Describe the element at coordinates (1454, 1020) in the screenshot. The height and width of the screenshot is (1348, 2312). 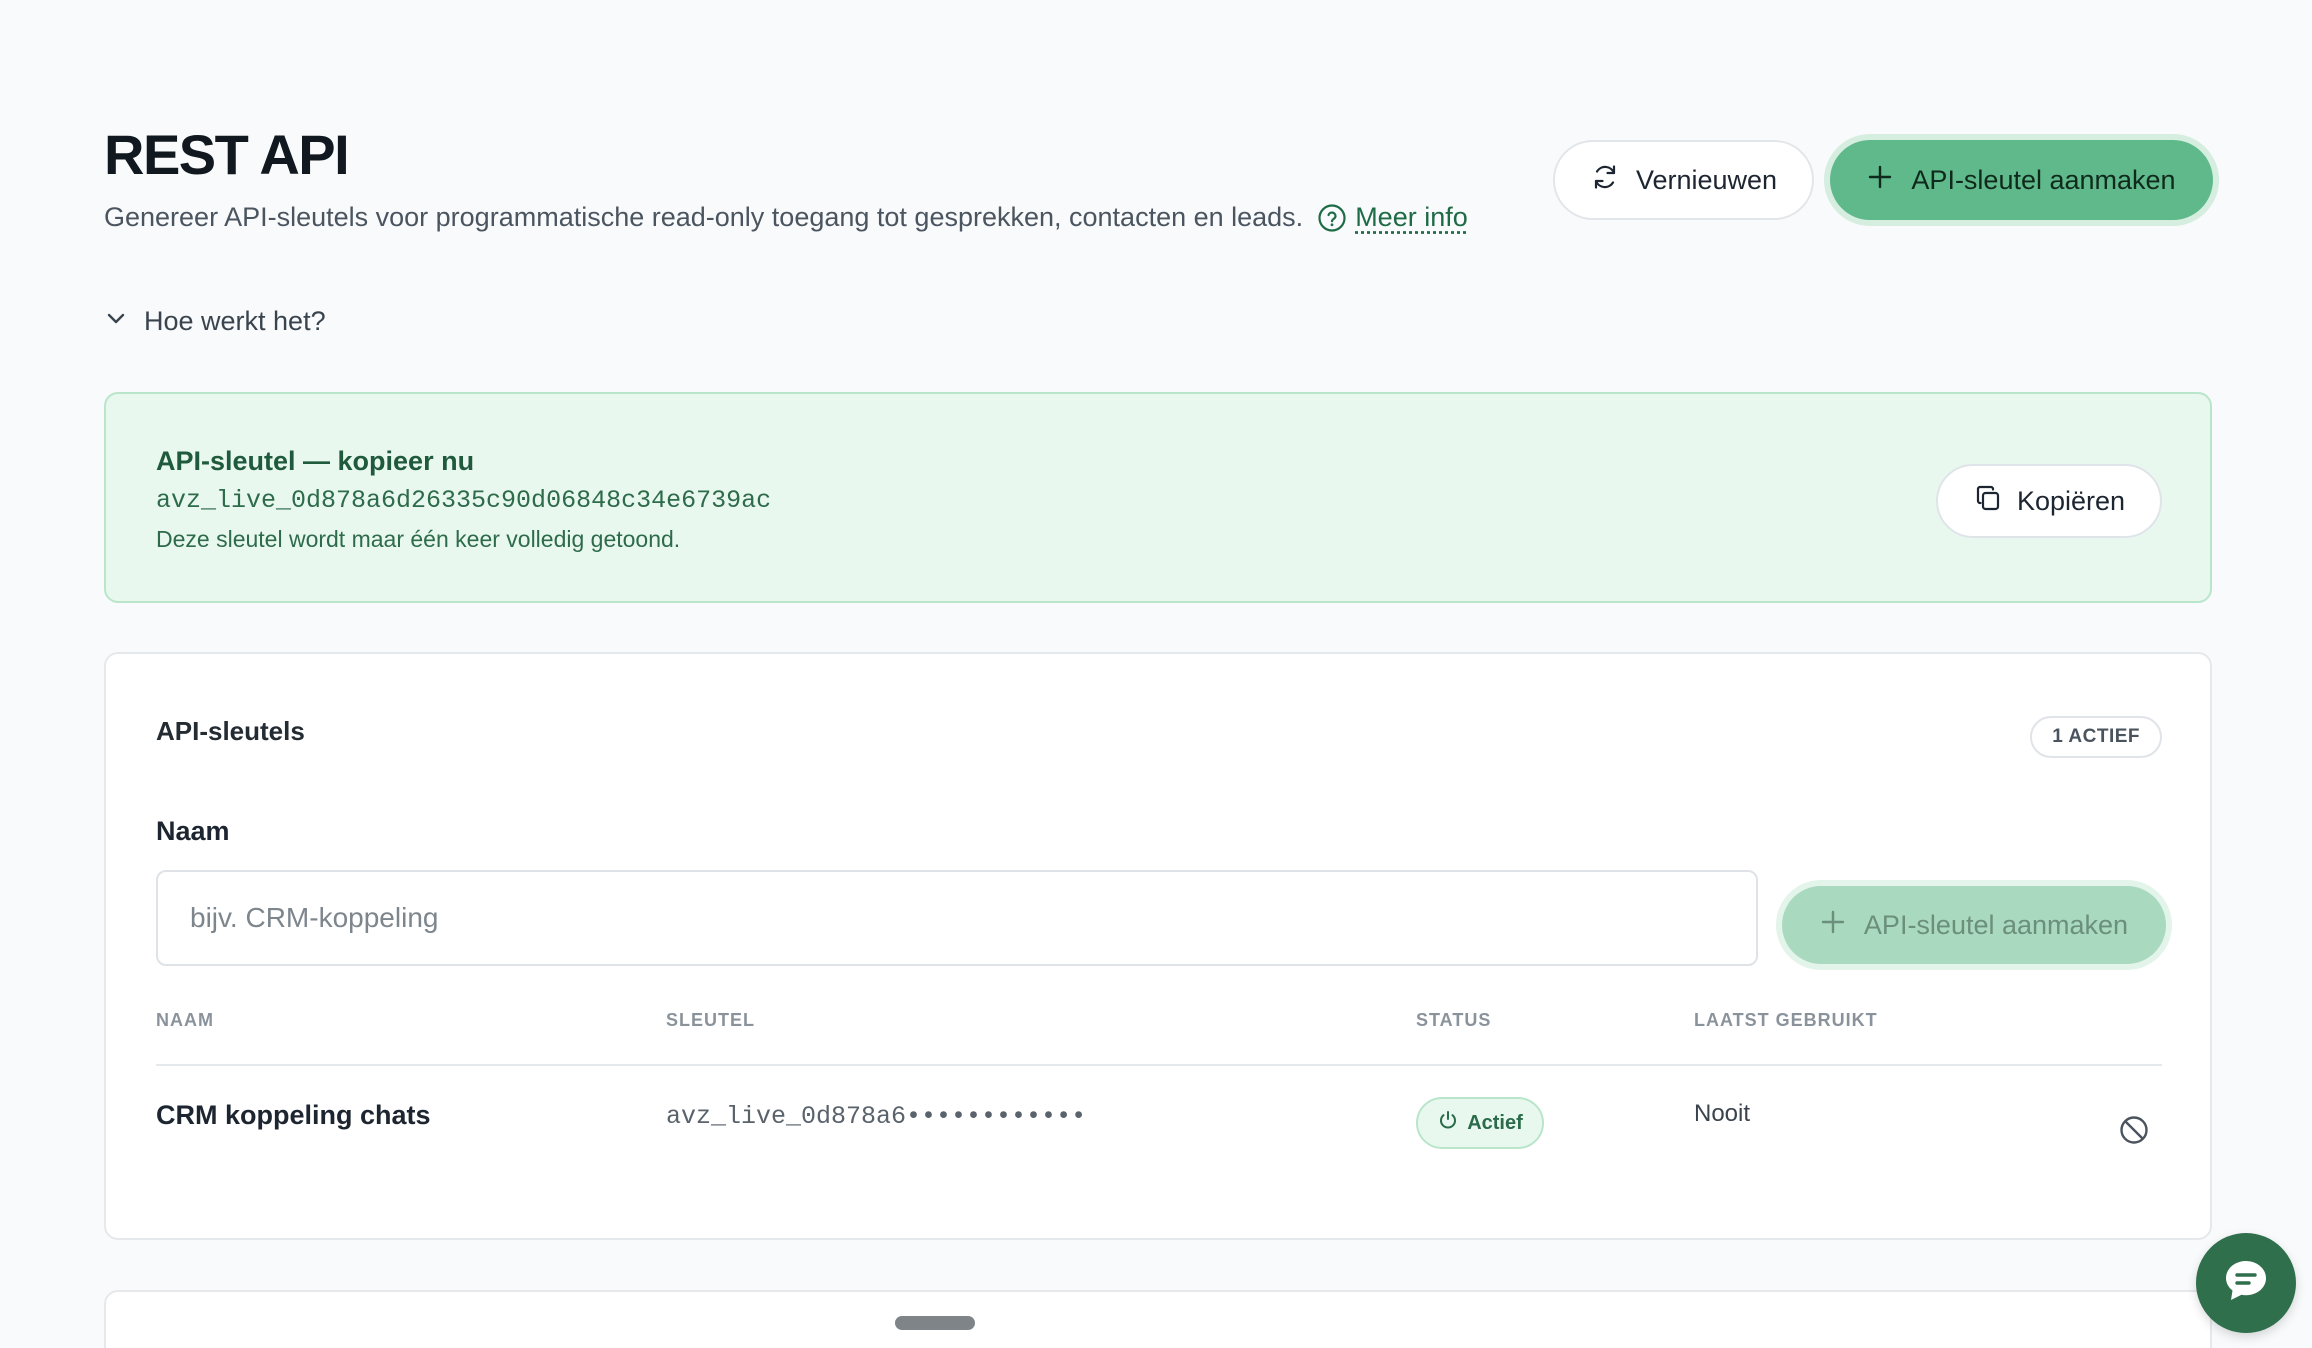
I see `column-header-status: STATUS` at that location.